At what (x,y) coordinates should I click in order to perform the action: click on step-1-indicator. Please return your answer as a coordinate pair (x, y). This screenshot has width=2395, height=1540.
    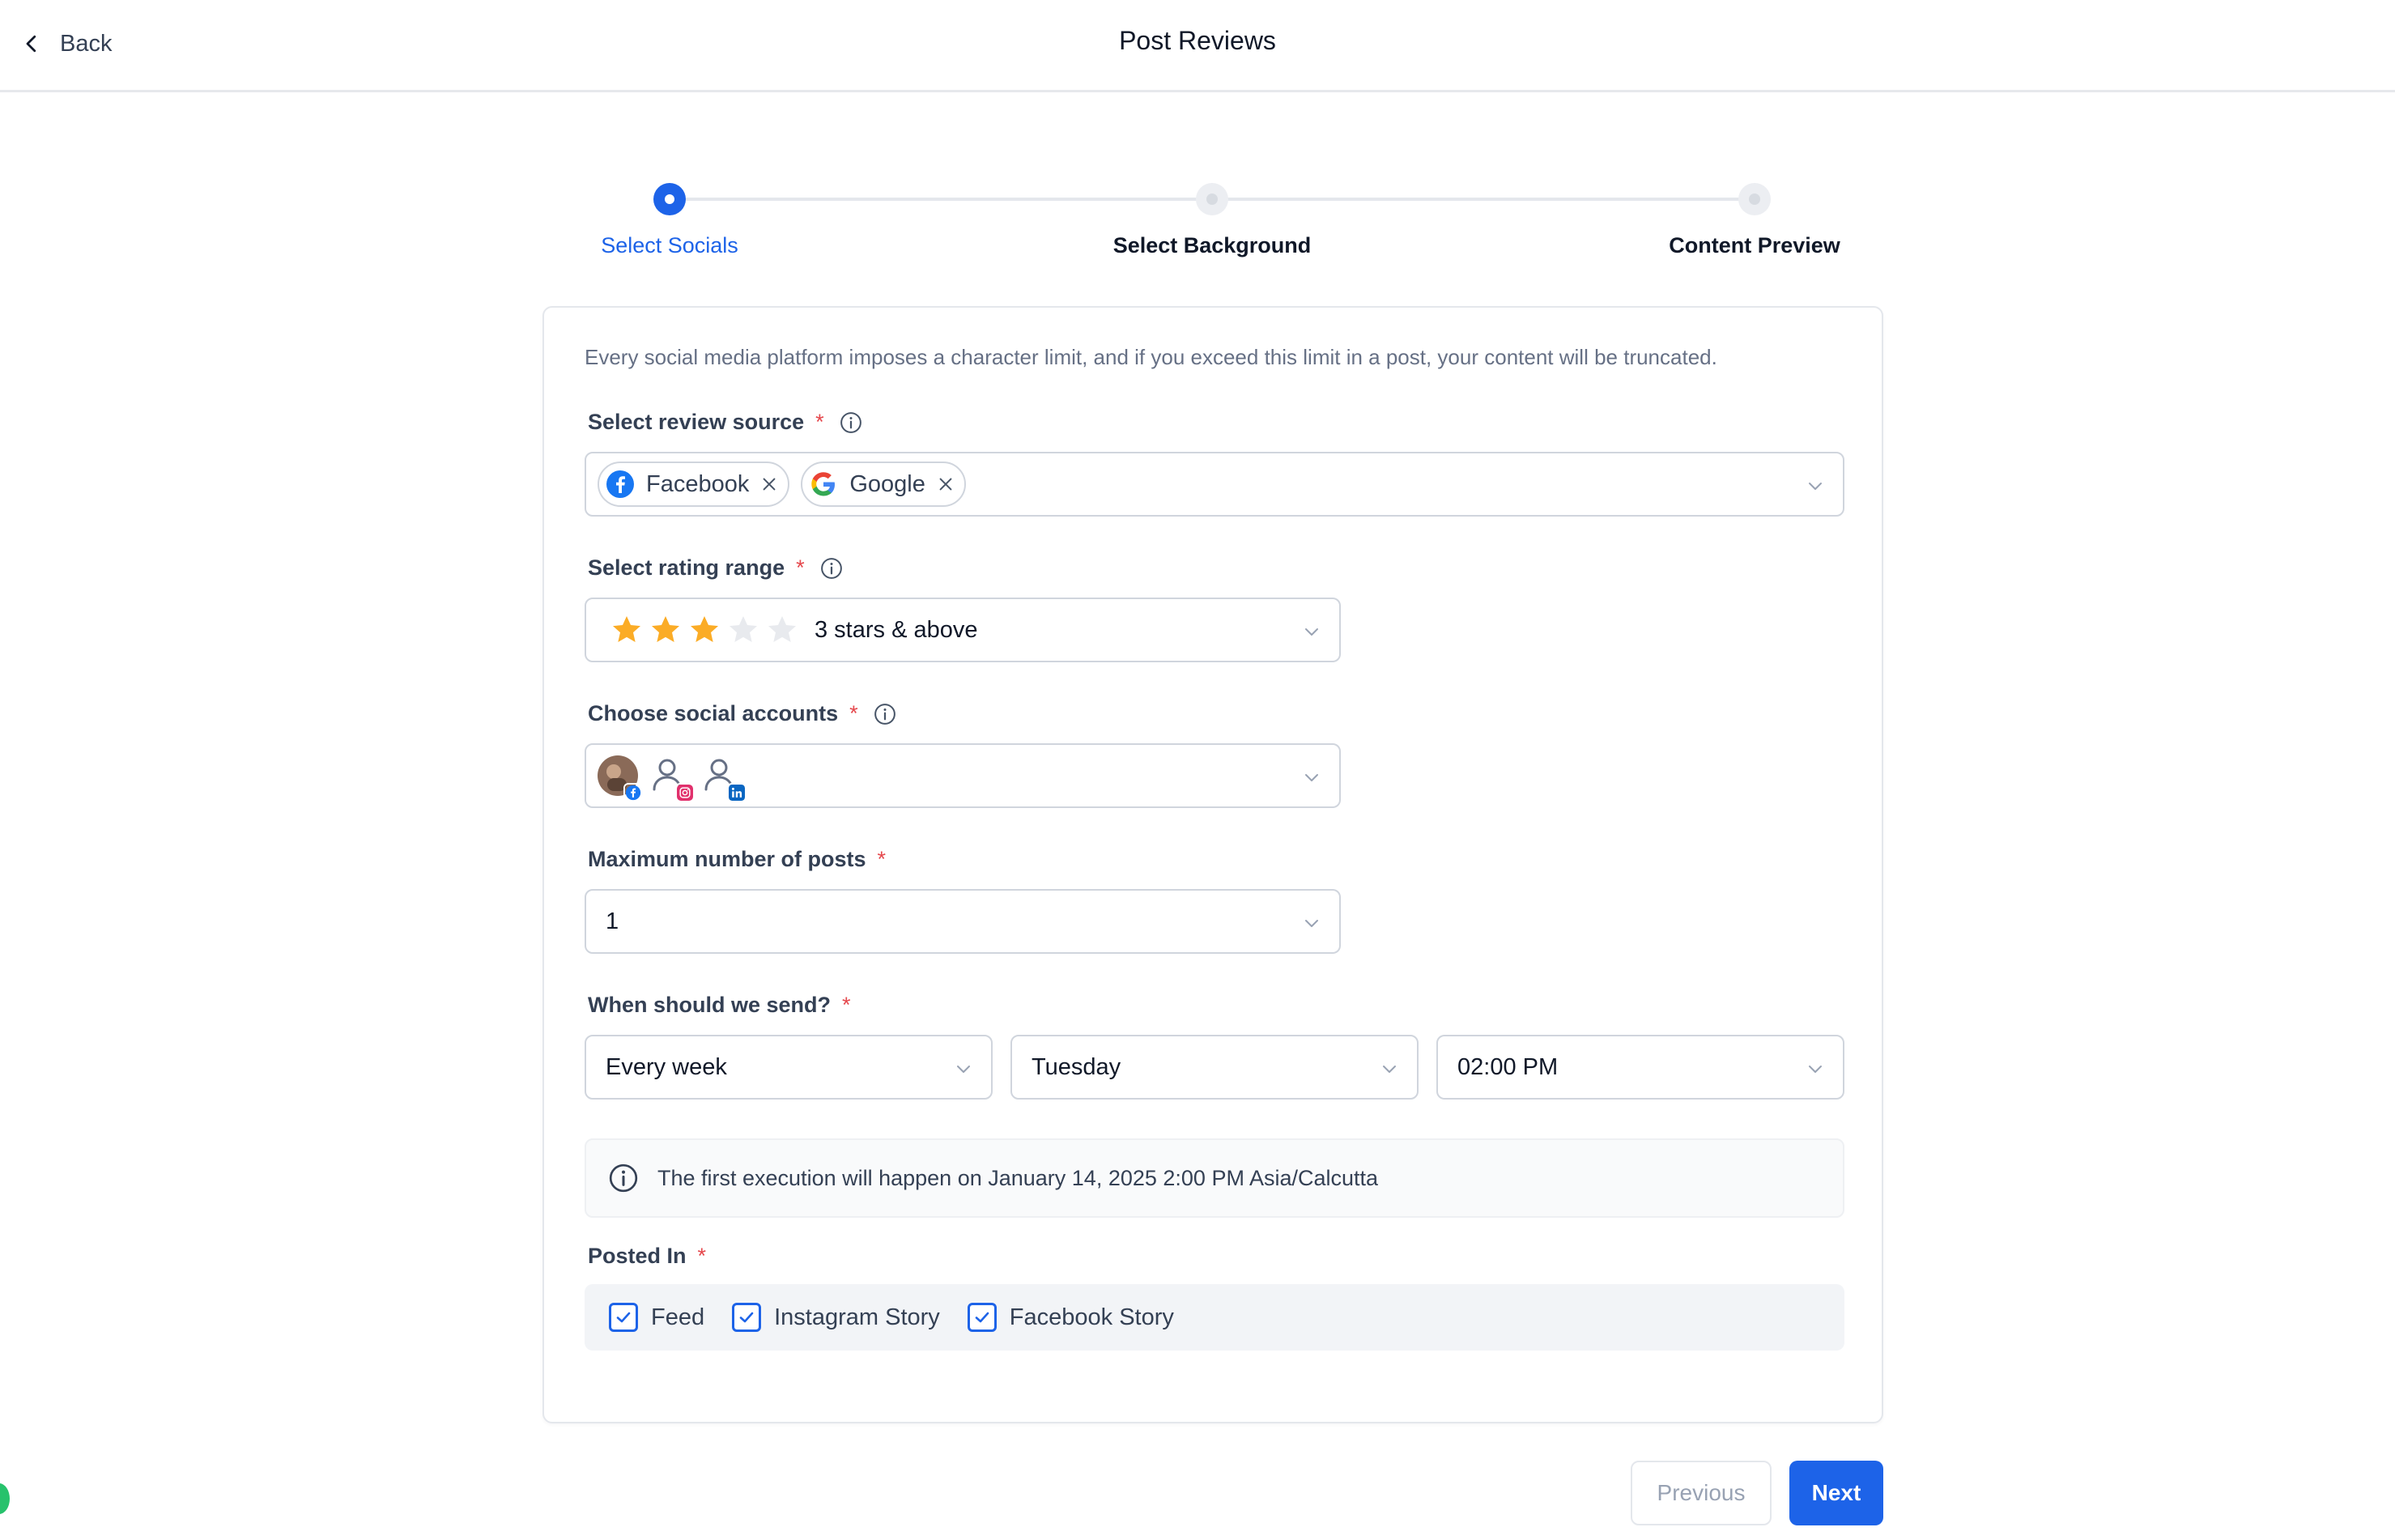
    Looking at the image, I should click on (669, 199).